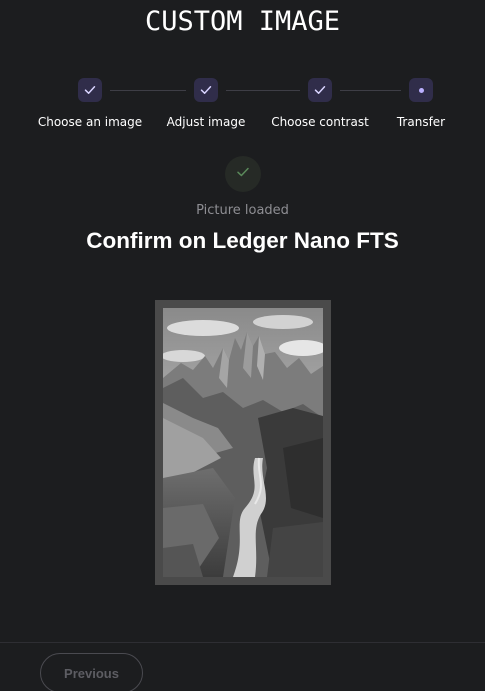 This screenshot has height=691, width=485. I want to click on step-3-indicator, so click(320, 90).